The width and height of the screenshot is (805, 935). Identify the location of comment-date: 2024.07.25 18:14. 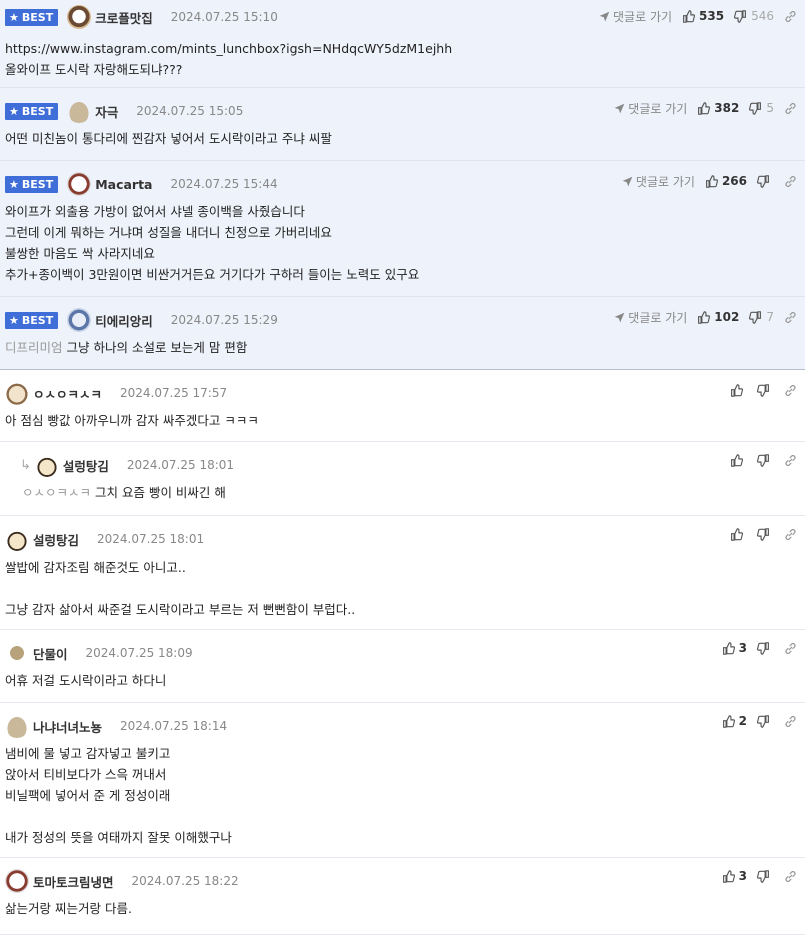
(174, 726).